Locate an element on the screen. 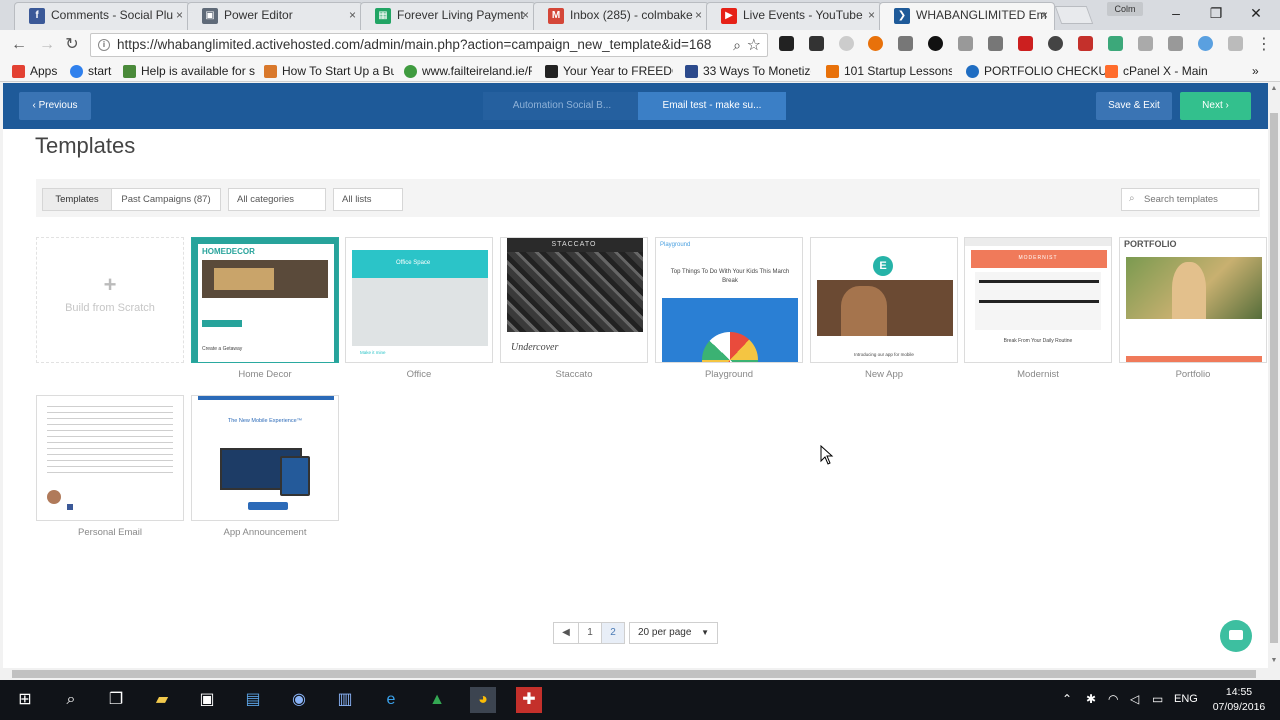  extension-red-icon is located at coordinates (1025, 43).